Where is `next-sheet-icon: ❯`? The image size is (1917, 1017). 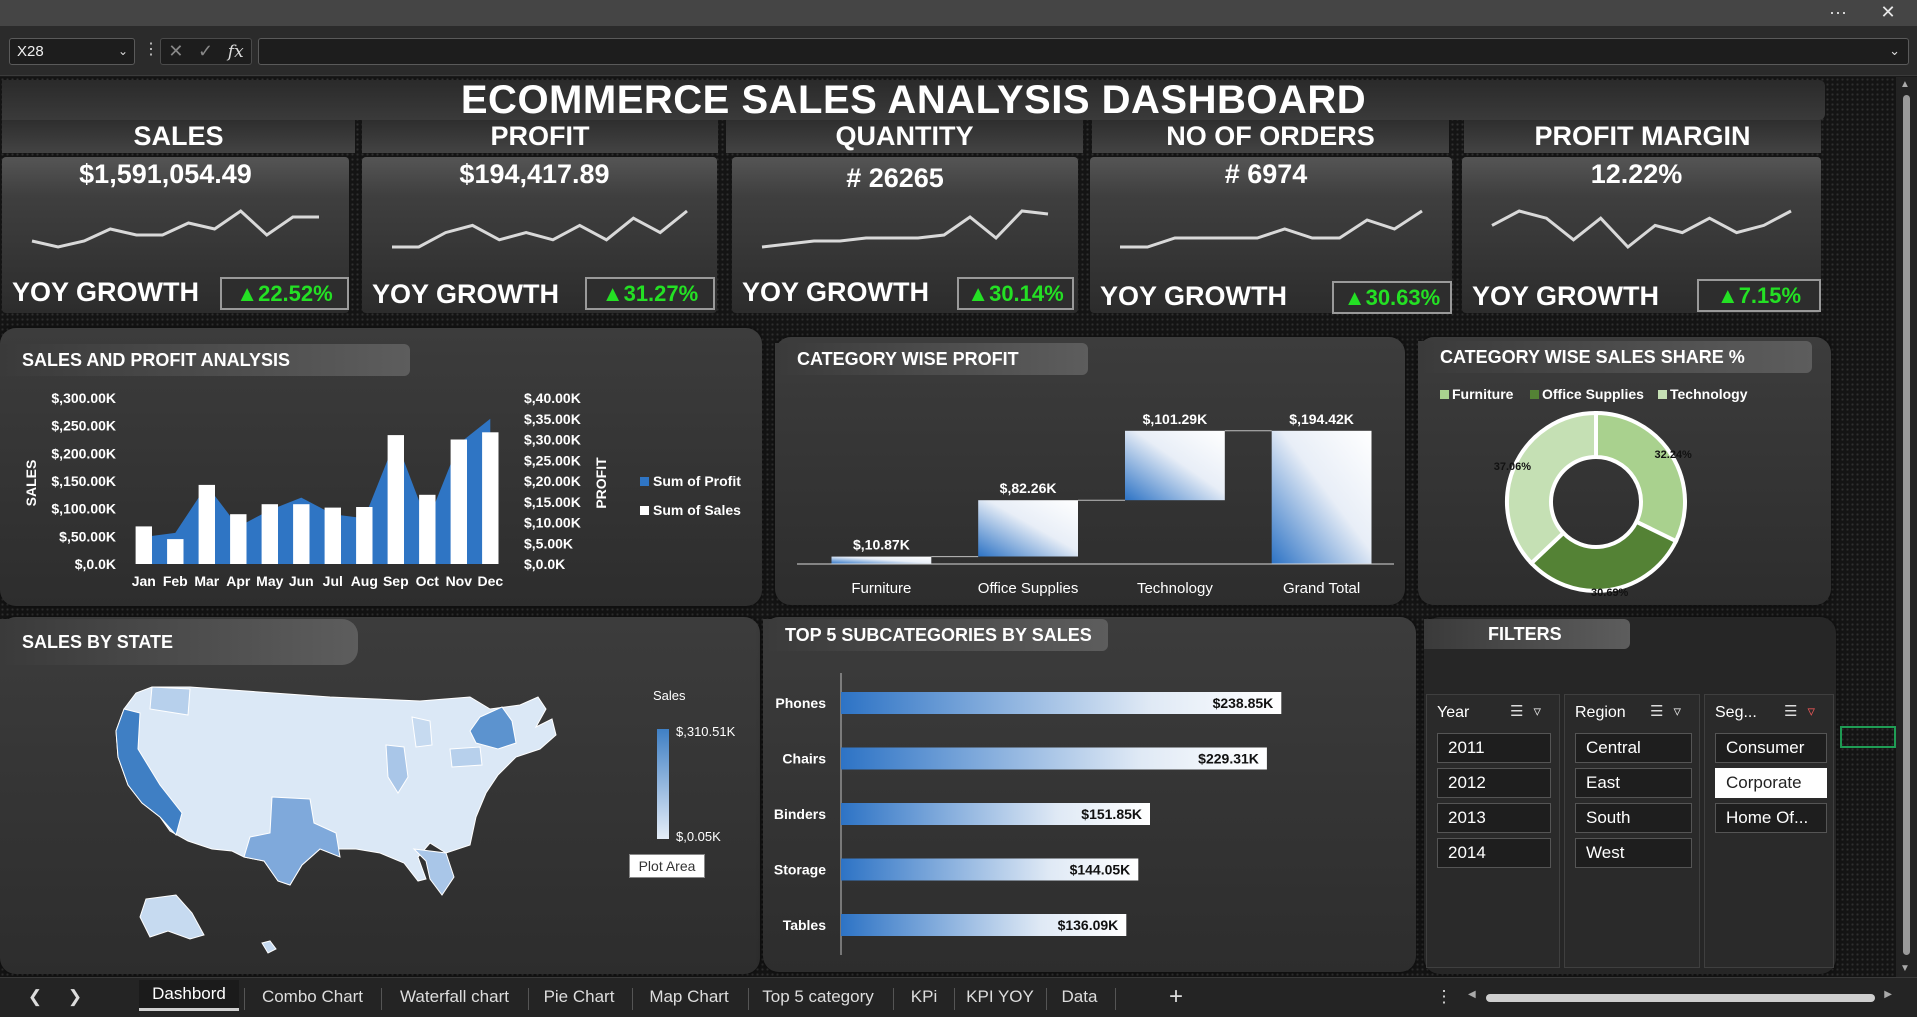 next-sheet-icon: ❯ is located at coordinates (75, 997).